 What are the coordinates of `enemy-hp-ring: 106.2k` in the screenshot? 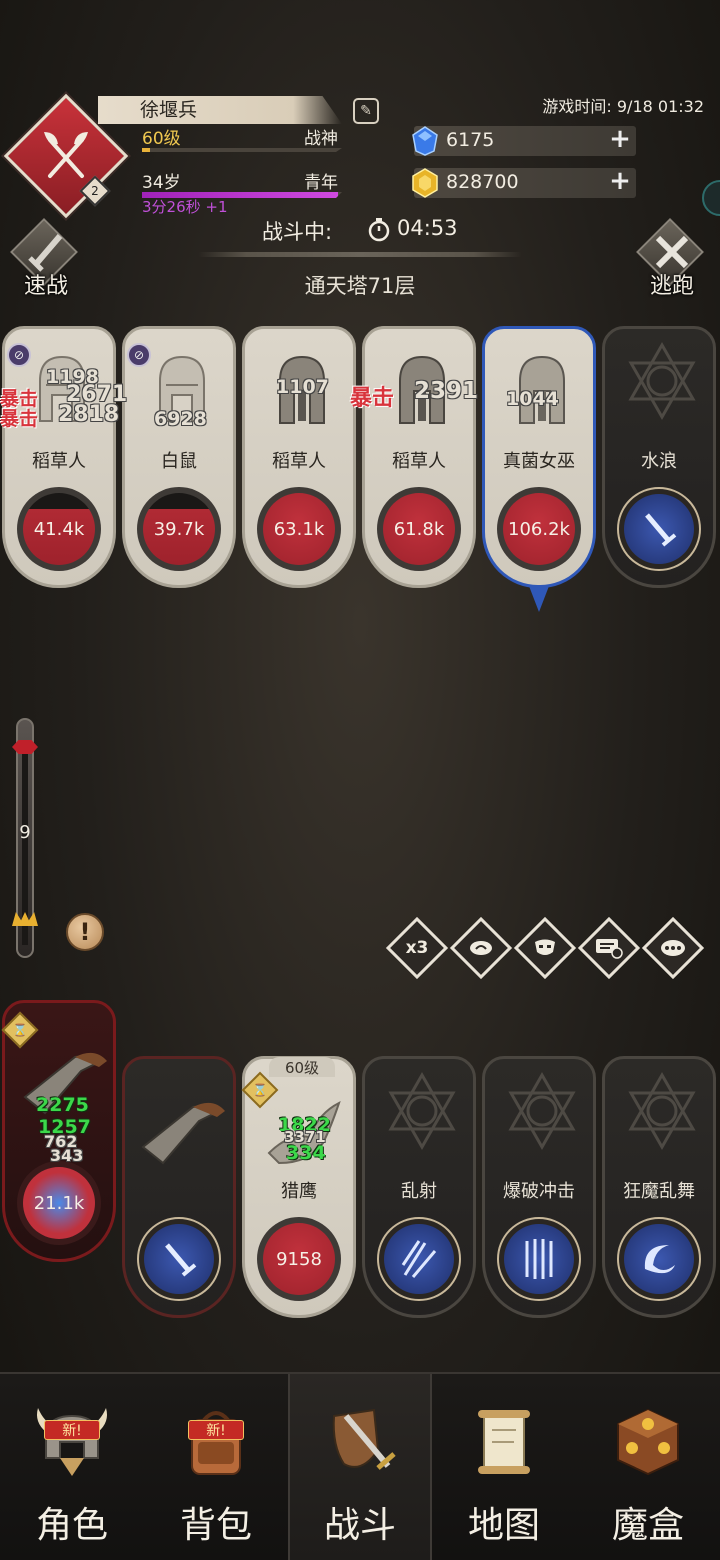 It's located at (539, 529).